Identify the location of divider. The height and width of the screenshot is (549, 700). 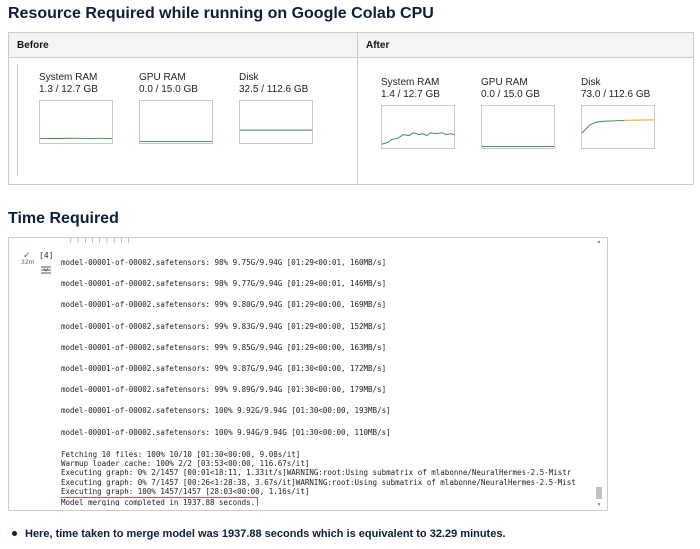
(17, 120).